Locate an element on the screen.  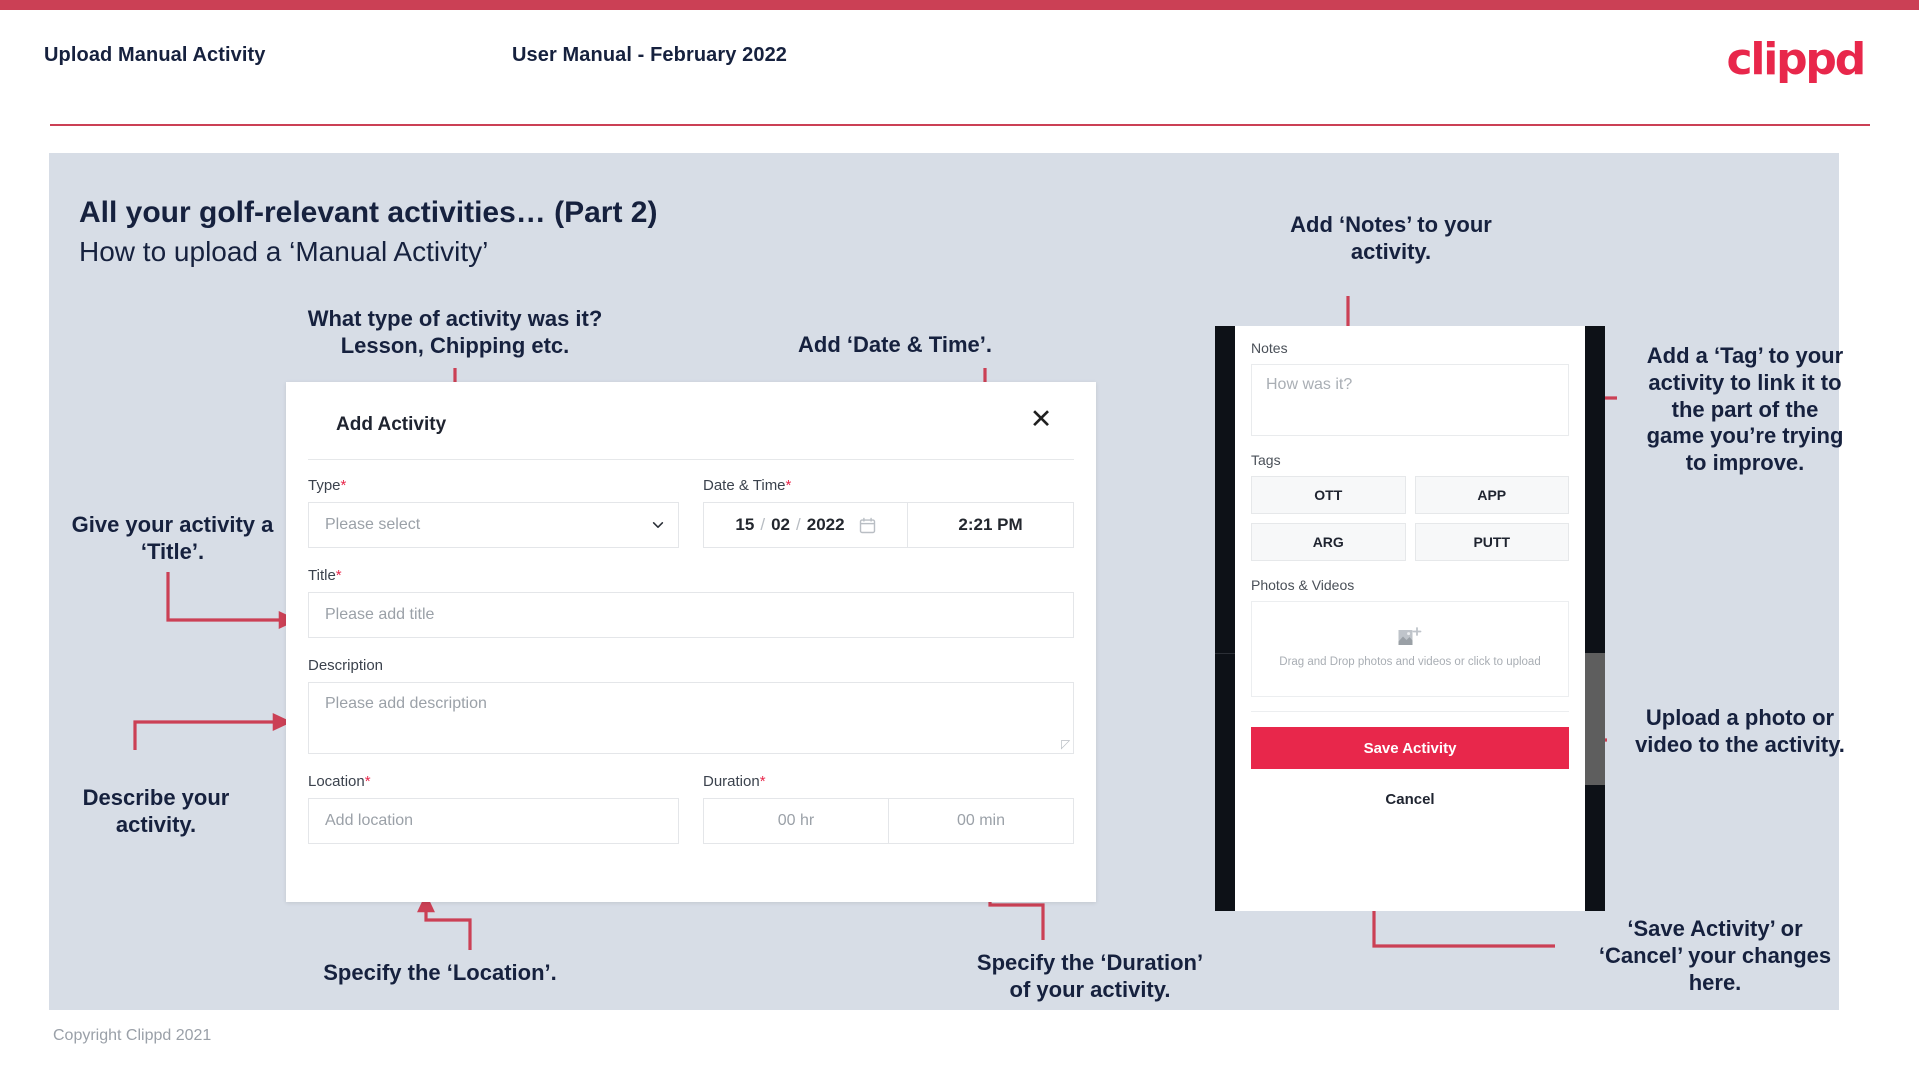
tags-grid: OTT APP ARG PUTT is located at coordinates (1410, 518).